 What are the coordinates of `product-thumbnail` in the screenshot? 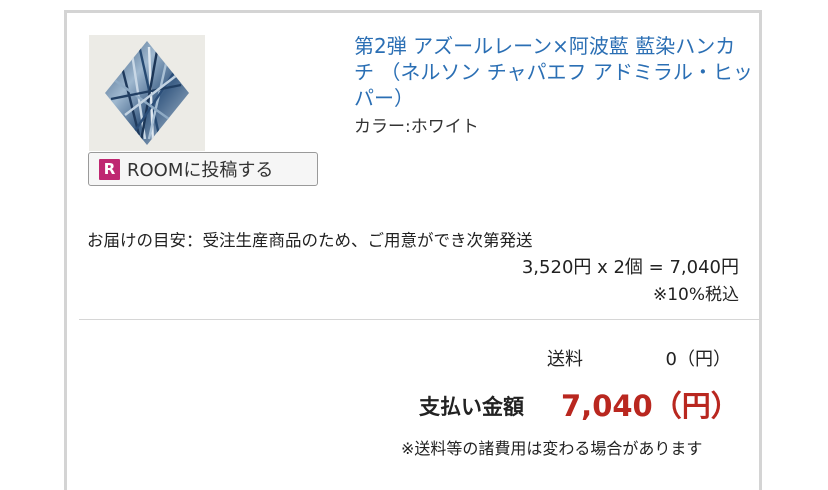 It's located at (147, 93).